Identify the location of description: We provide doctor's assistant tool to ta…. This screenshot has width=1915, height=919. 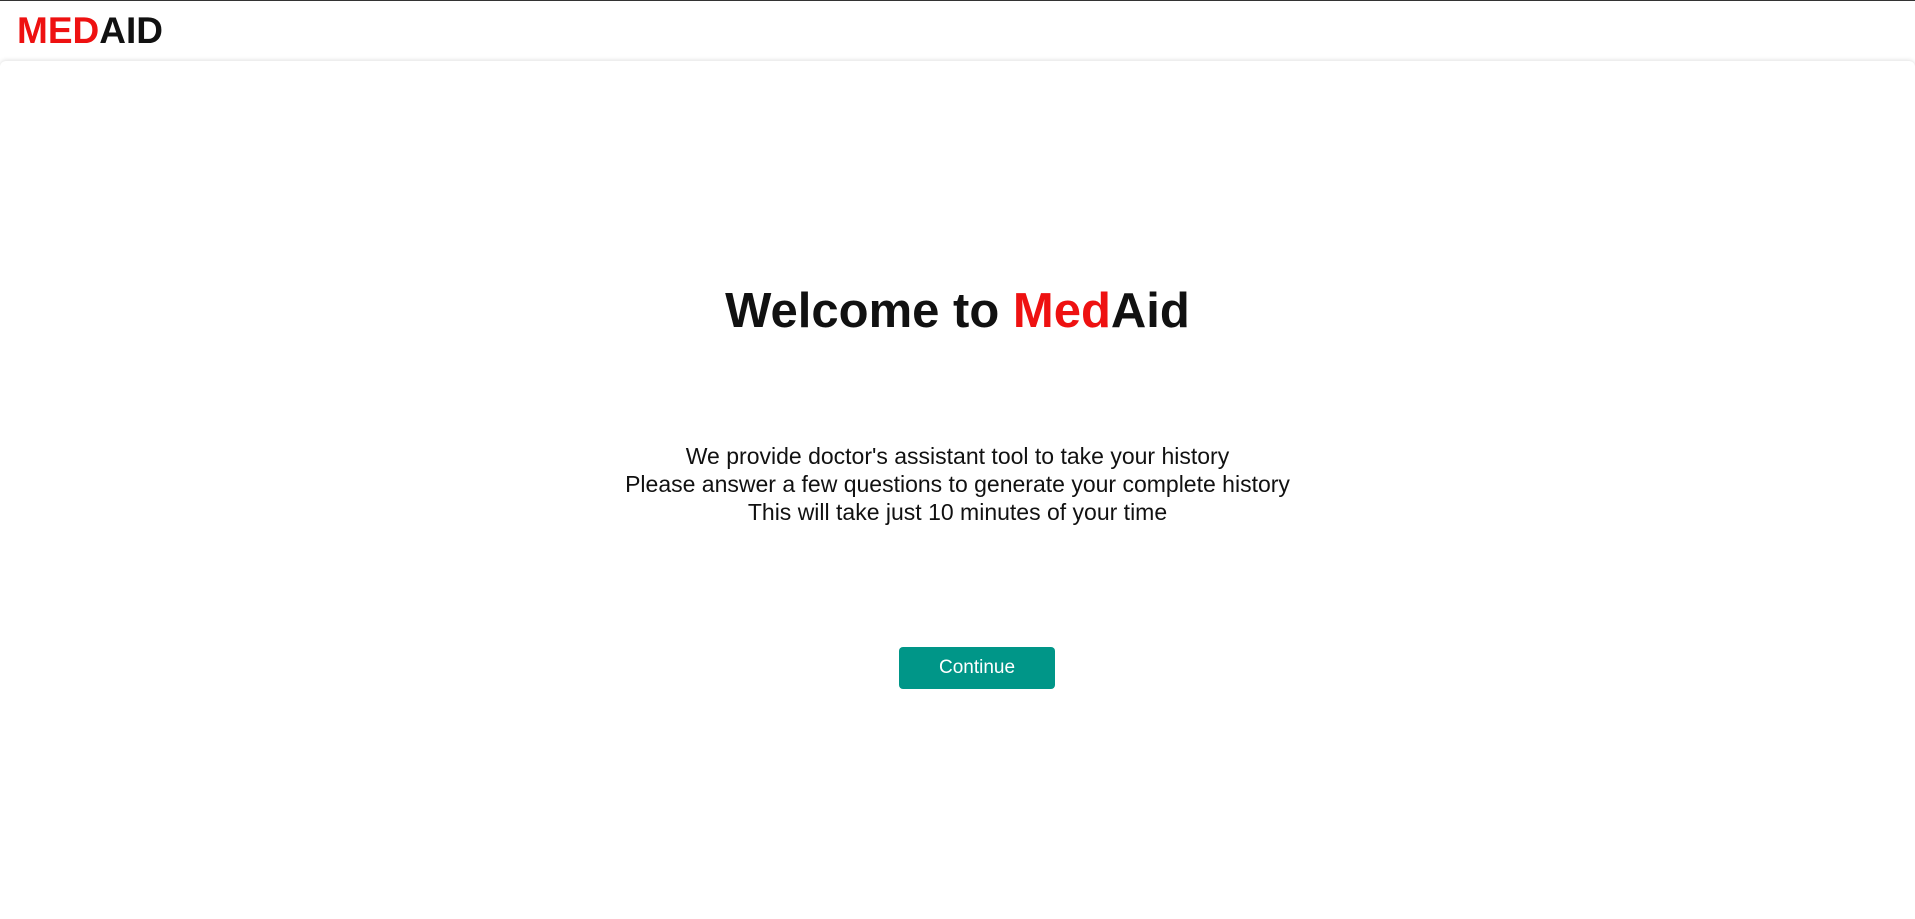
(957, 484).